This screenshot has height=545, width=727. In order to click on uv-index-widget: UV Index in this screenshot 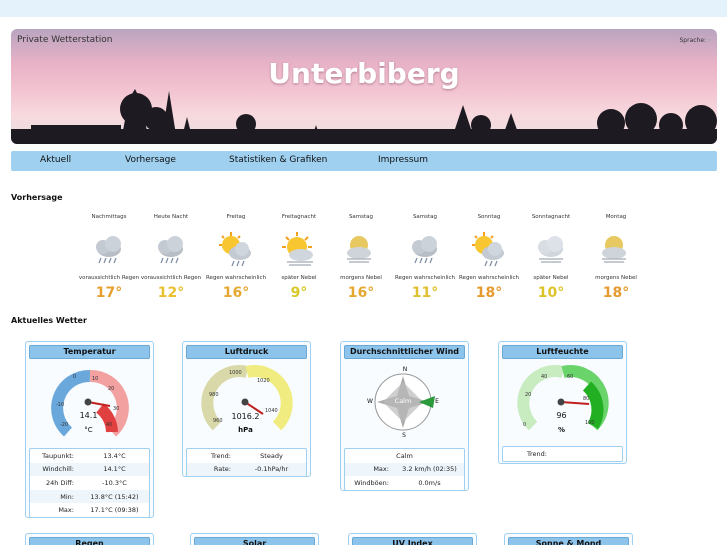, I will do `click(412, 539)`.